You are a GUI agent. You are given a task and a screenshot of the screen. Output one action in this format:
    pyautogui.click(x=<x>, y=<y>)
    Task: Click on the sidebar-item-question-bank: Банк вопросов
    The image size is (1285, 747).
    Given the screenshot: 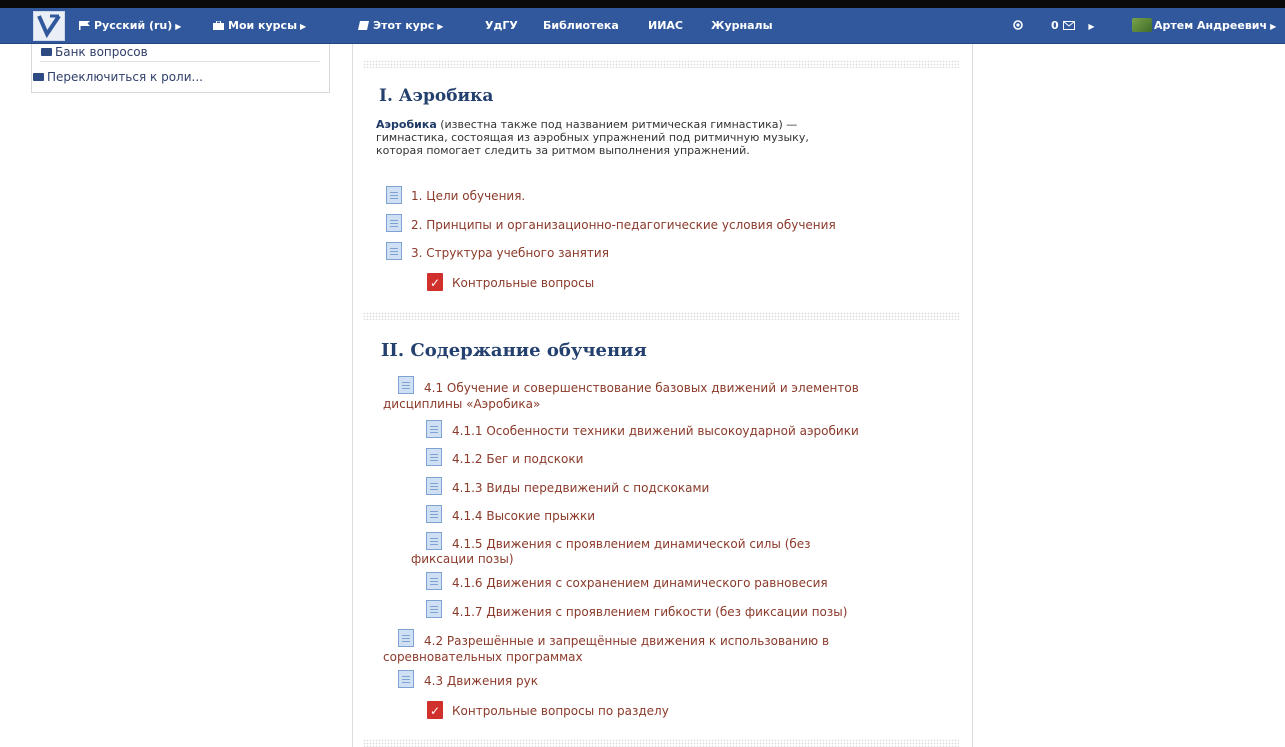 What is the action you would take?
    pyautogui.click(x=94, y=52)
    